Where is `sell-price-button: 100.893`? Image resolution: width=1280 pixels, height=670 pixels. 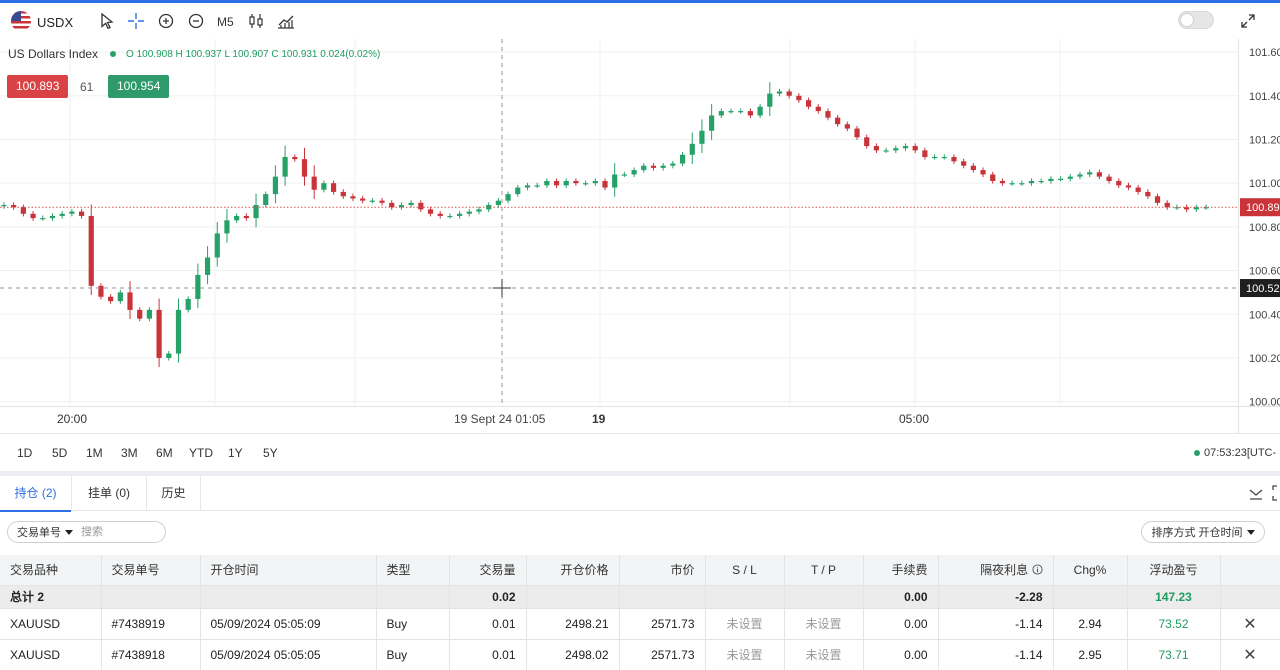 sell-price-button: 100.893 is located at coordinates (38, 86).